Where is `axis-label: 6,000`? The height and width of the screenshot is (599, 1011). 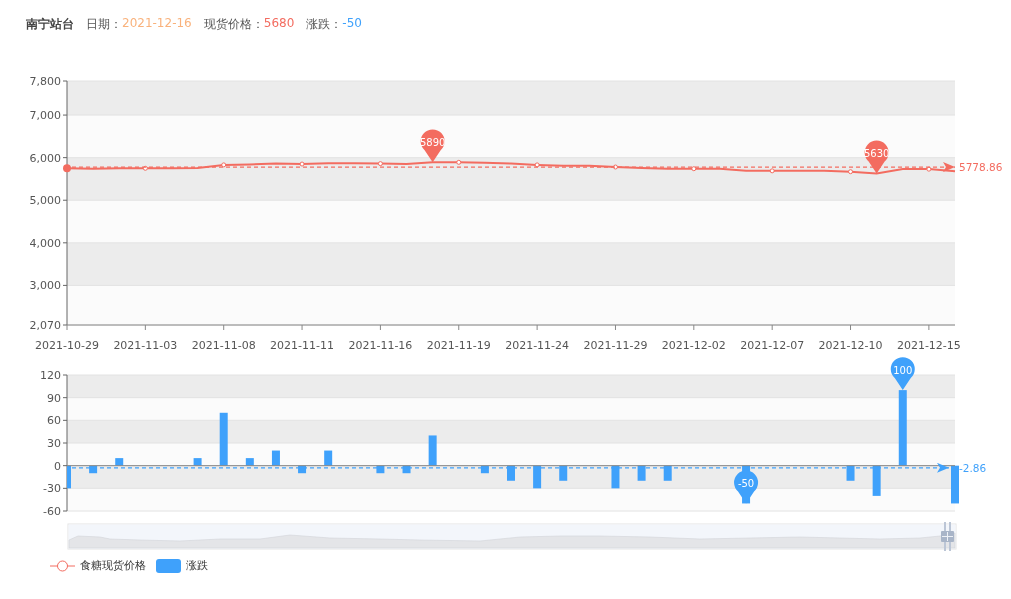
axis-label: 6,000 is located at coordinates (45, 158).